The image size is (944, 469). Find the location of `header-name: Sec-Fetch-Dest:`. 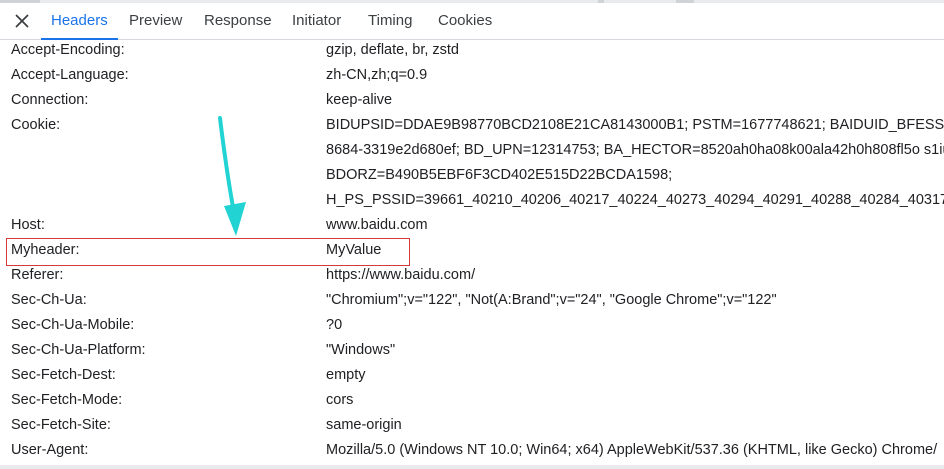

header-name: Sec-Fetch-Dest: is located at coordinates (63, 375).